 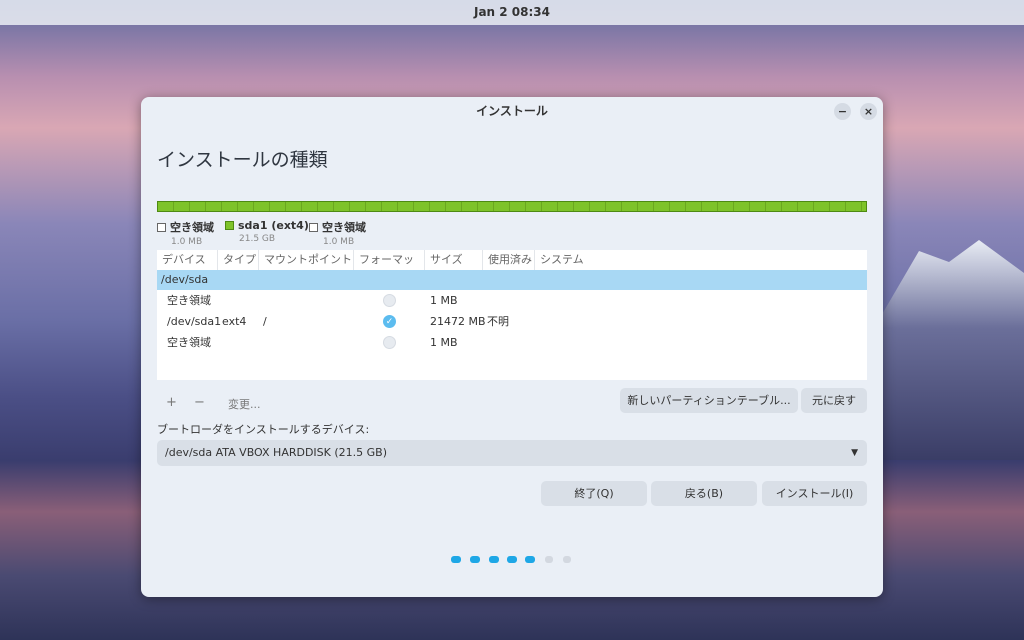 What do you see at coordinates (868, 111) in the screenshot?
I see `close-button: ×` at bounding box center [868, 111].